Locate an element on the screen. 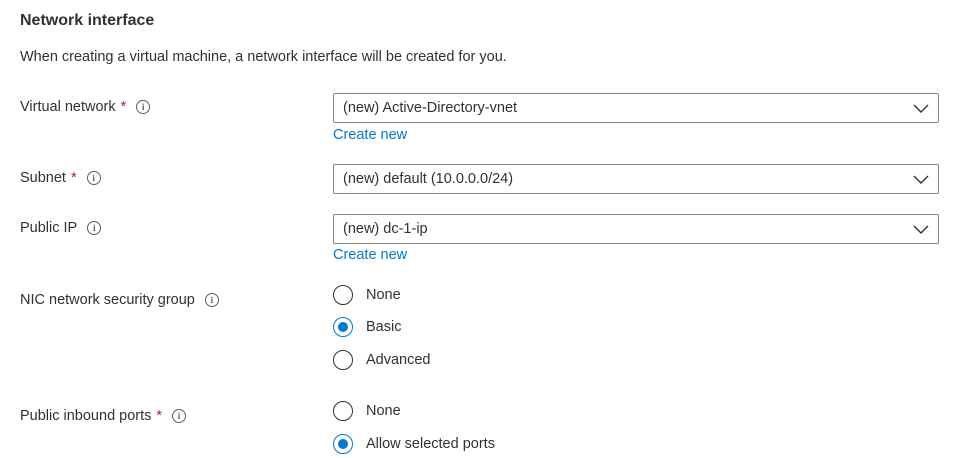 The height and width of the screenshot is (458, 971). inbound-ports-option-allow-selected: Allow selected ports is located at coordinates (414, 444).